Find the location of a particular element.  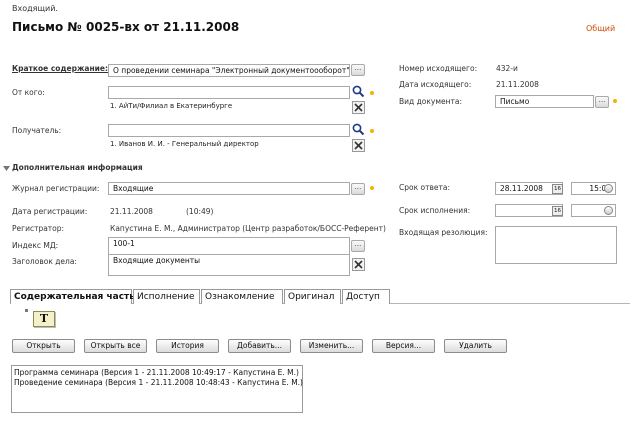

outgoing-number-value: 432-и is located at coordinates (507, 68).